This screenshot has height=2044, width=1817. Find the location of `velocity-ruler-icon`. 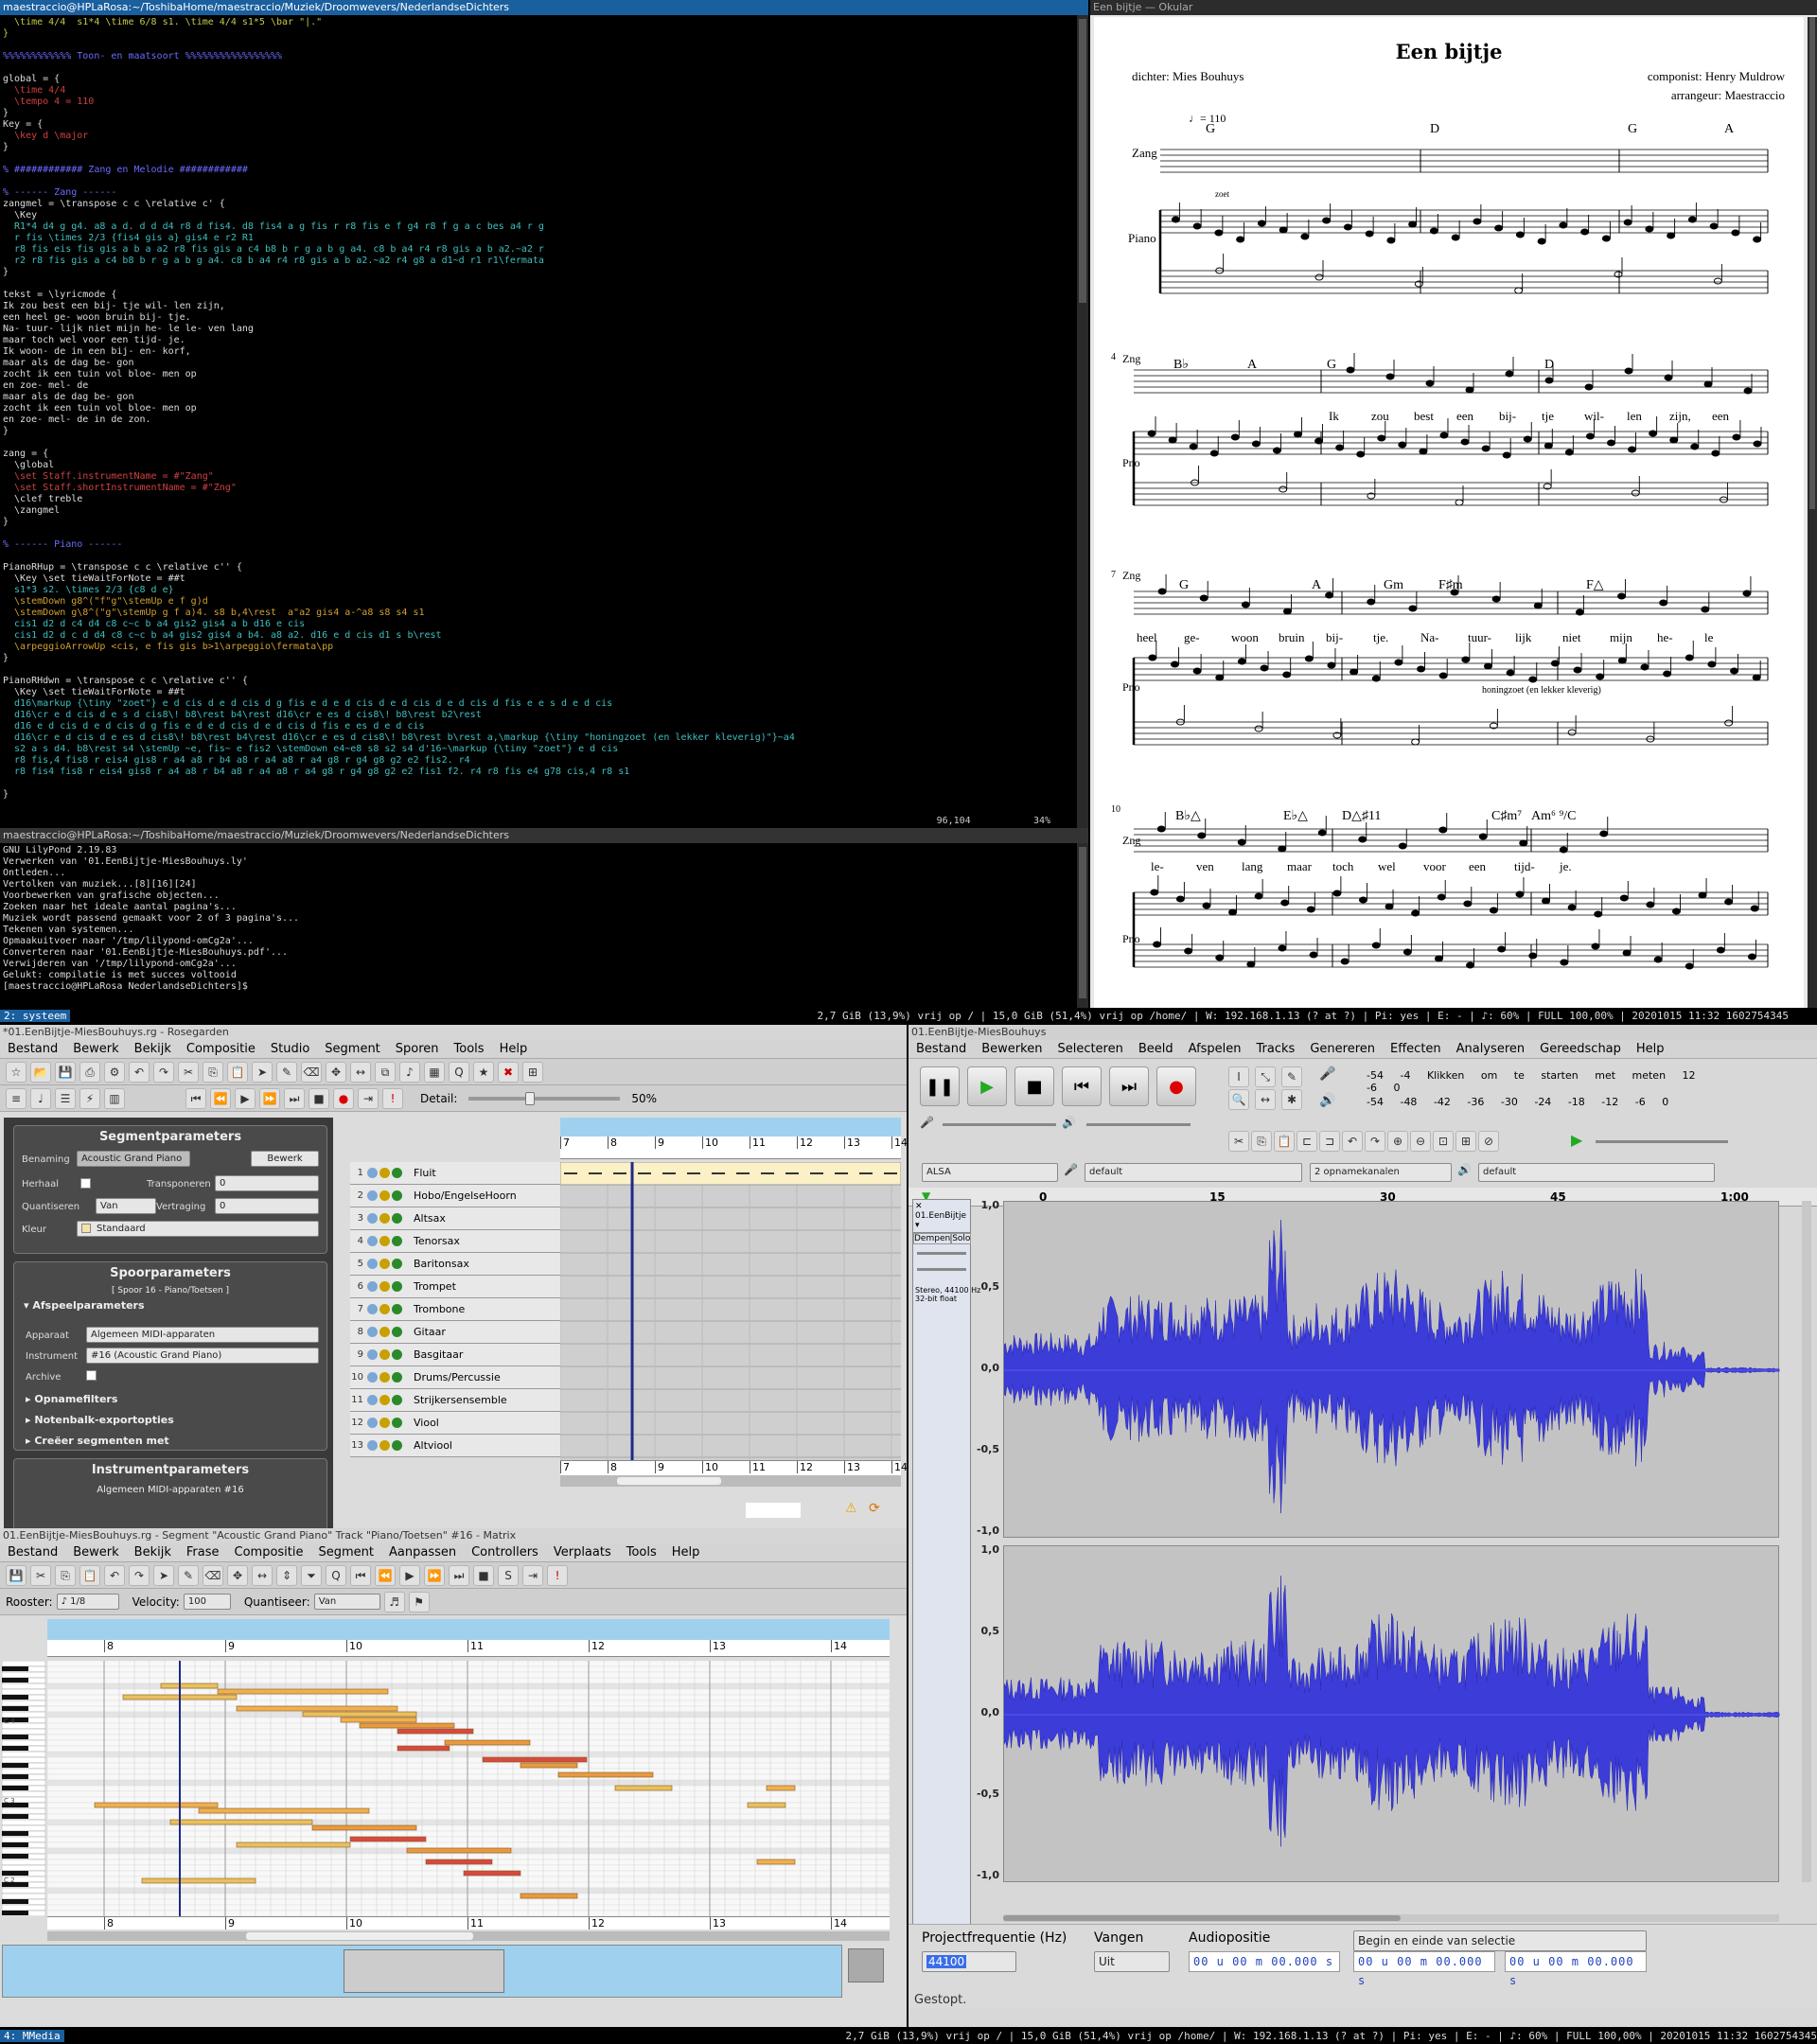

velocity-ruler-icon is located at coordinates (866, 1965).